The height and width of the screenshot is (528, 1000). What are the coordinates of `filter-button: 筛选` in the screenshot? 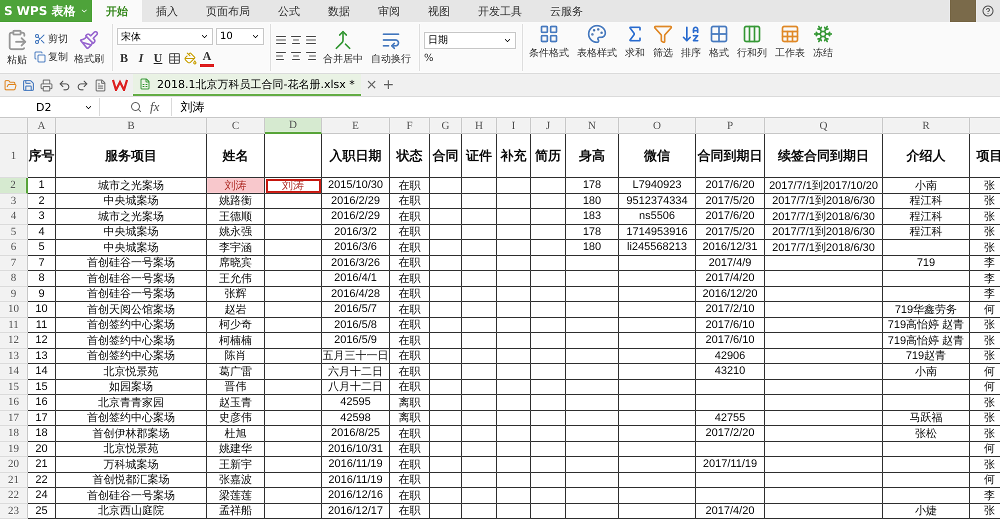 It's located at (663, 47).